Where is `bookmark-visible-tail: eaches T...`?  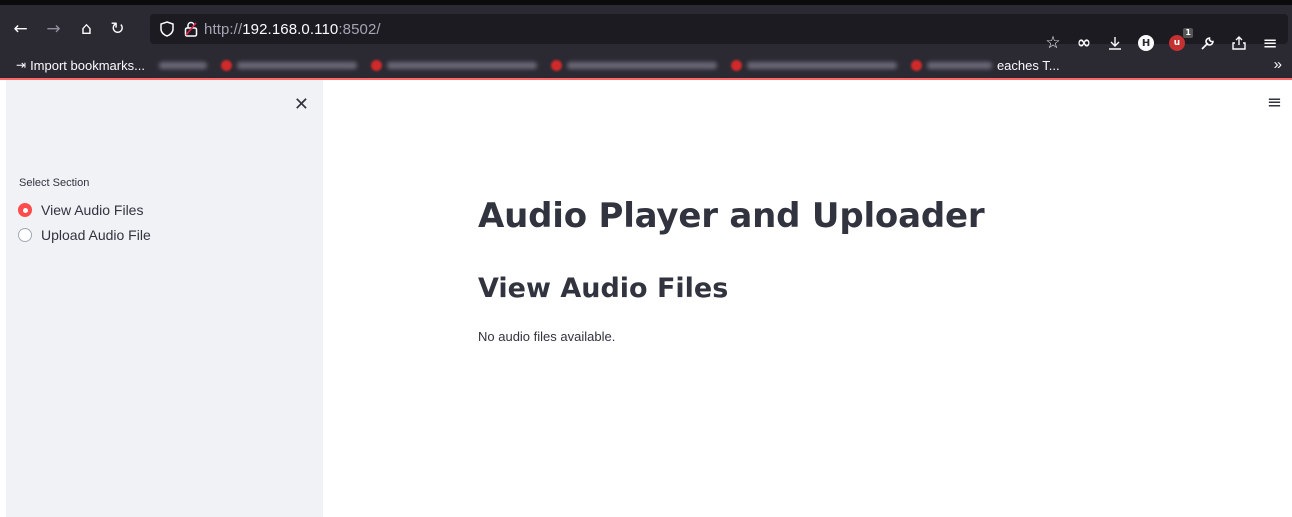
bookmark-visible-tail: eaches T... is located at coordinates (1028, 65).